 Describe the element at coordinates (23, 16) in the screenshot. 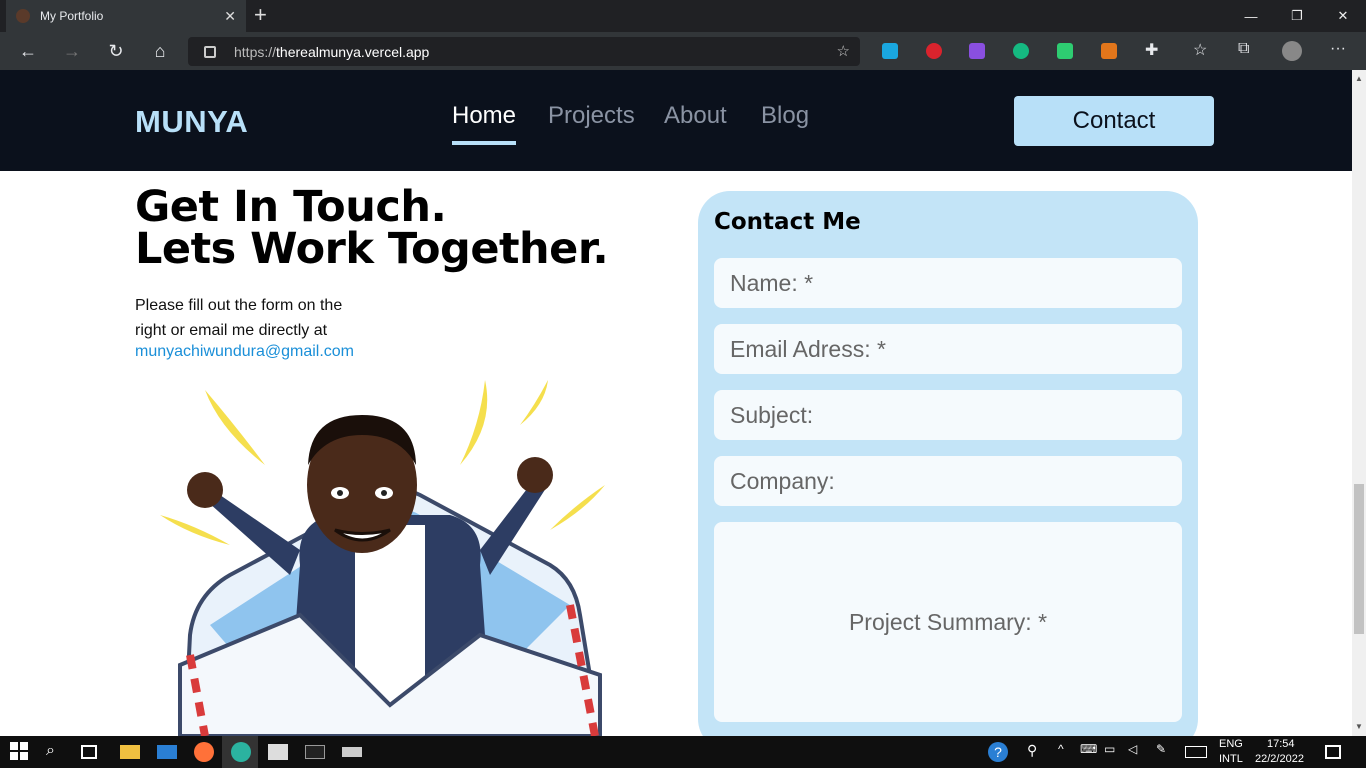

I see `favicon-icon` at that location.